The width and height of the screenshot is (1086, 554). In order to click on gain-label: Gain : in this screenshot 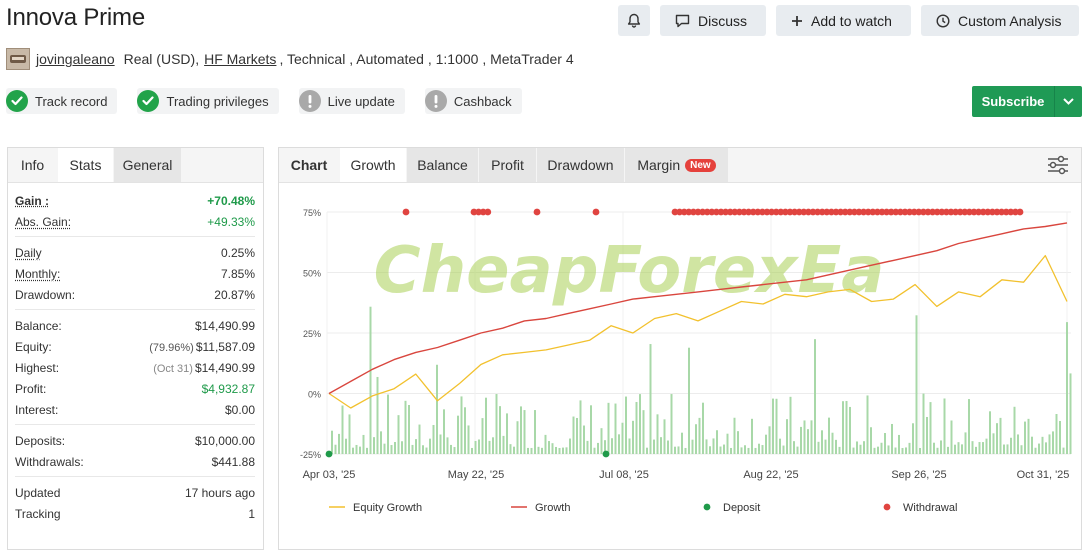, I will do `click(32, 201)`.